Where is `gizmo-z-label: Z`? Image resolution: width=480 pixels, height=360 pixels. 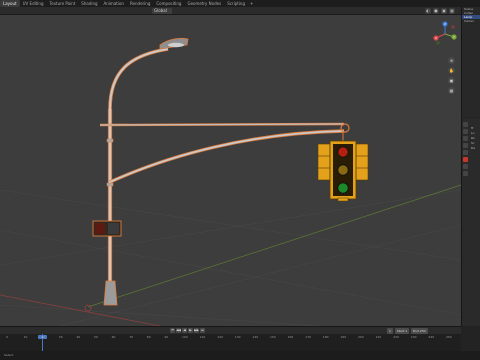
gizmo-z-label: Z is located at coordinates (445, 24).